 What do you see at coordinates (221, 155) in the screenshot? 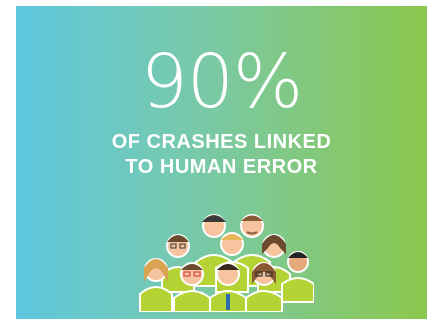
I see `statistic-caption: OF CRASHES LINKED TO HUMAN ERROR` at bounding box center [221, 155].